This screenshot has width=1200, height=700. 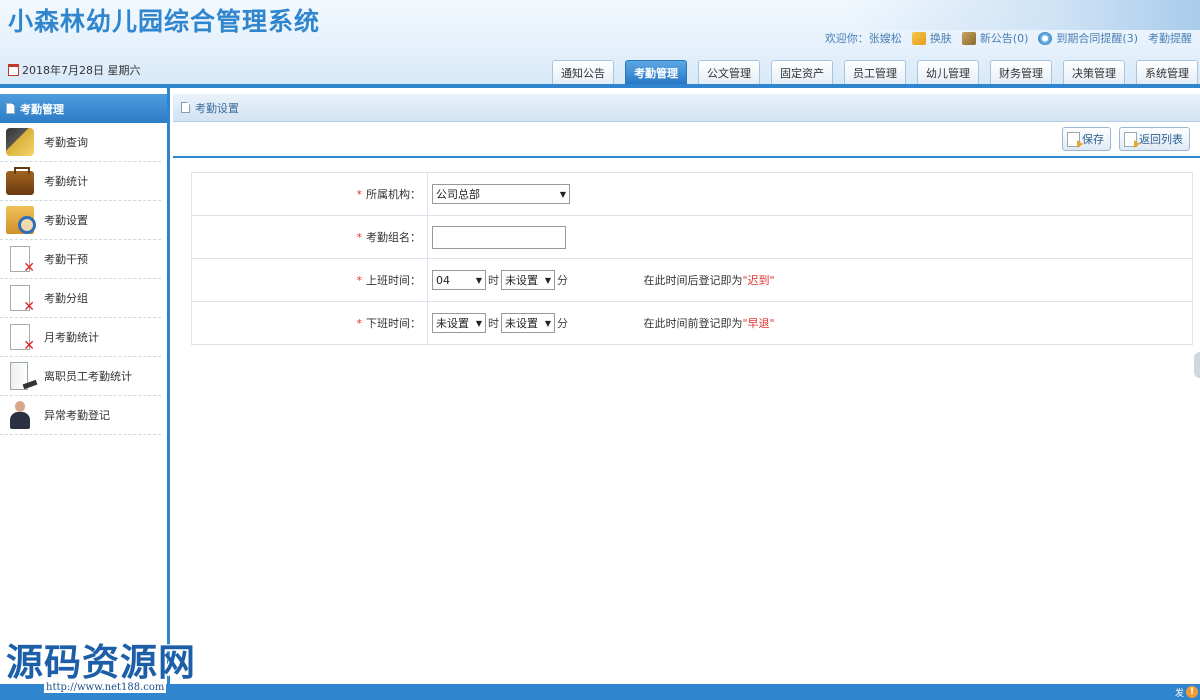 I want to click on sidebar: 考勤管理 考勤查询 考勤统计 考勤设置 考勤干预 考勤分组 月考勤统计 离职, so click(x=85, y=386).